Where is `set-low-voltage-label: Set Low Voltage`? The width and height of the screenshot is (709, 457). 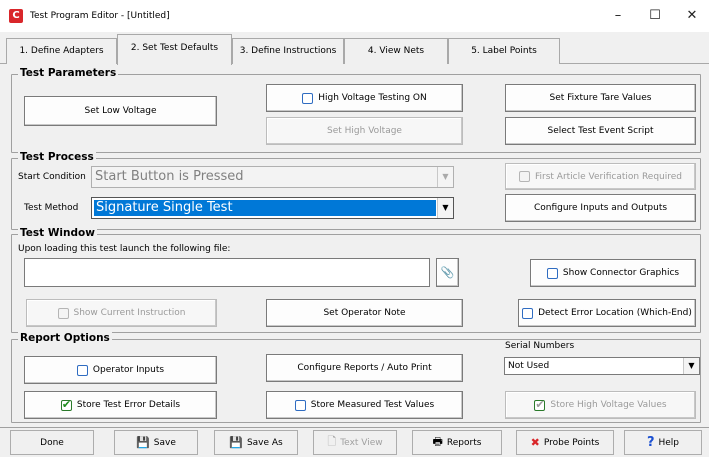 set-low-voltage-label: Set Low Voltage is located at coordinates (120, 111).